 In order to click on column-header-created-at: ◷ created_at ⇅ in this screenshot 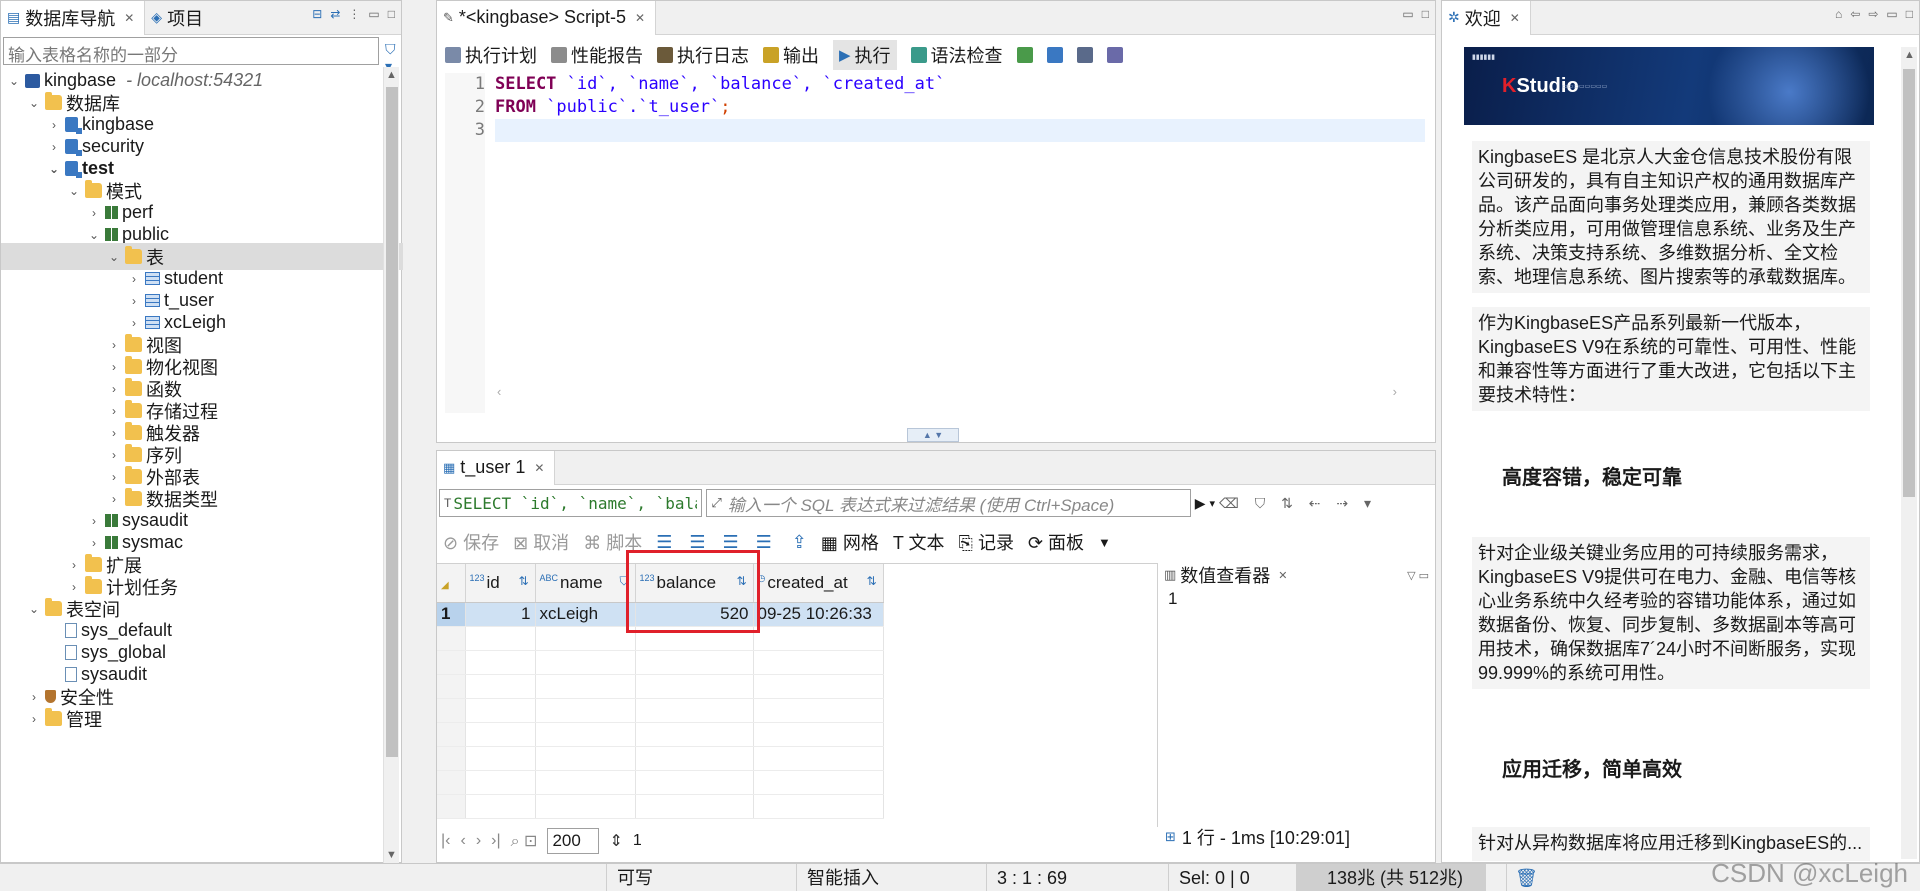, I will do `click(818, 583)`.